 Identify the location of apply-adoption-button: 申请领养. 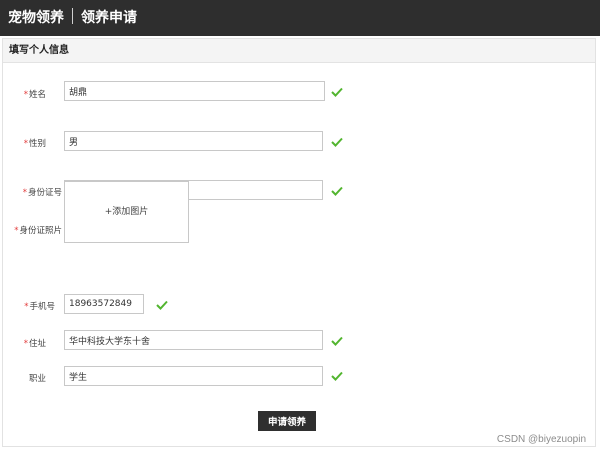
(287, 421).